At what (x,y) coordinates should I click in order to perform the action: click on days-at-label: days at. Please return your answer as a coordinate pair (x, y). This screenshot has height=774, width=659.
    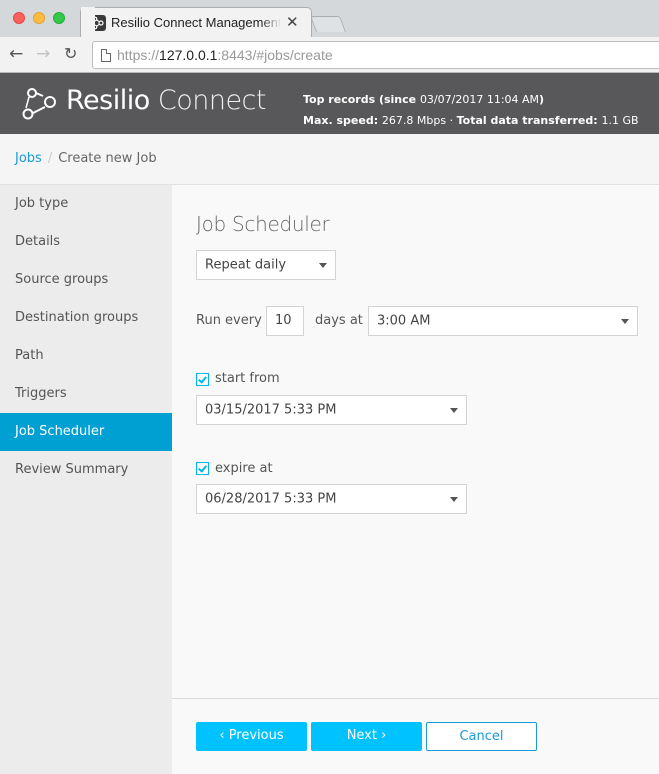
    Looking at the image, I should click on (339, 320).